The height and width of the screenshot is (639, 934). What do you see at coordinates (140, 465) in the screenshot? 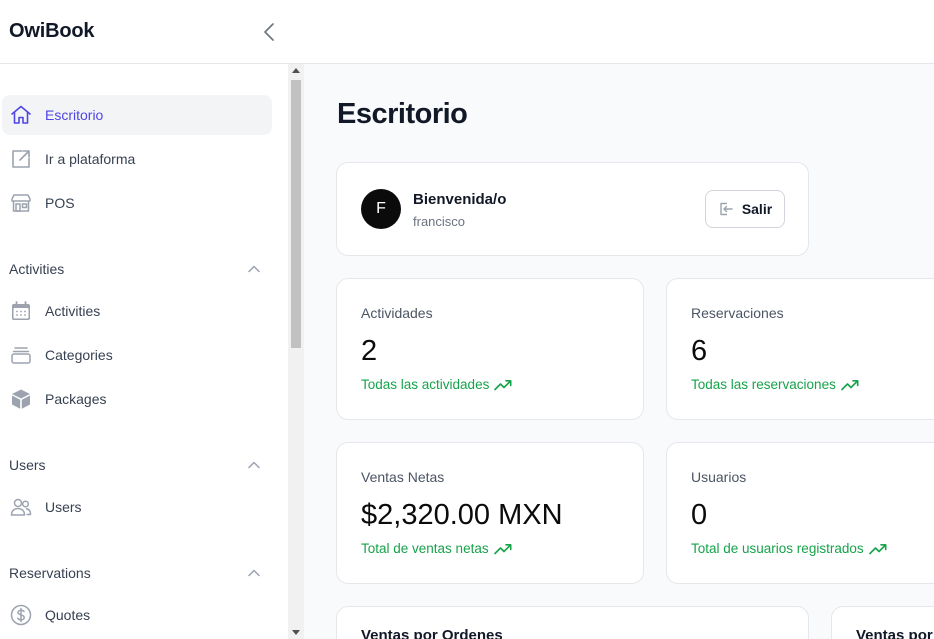
I see `section-toggle-users: Users` at bounding box center [140, 465].